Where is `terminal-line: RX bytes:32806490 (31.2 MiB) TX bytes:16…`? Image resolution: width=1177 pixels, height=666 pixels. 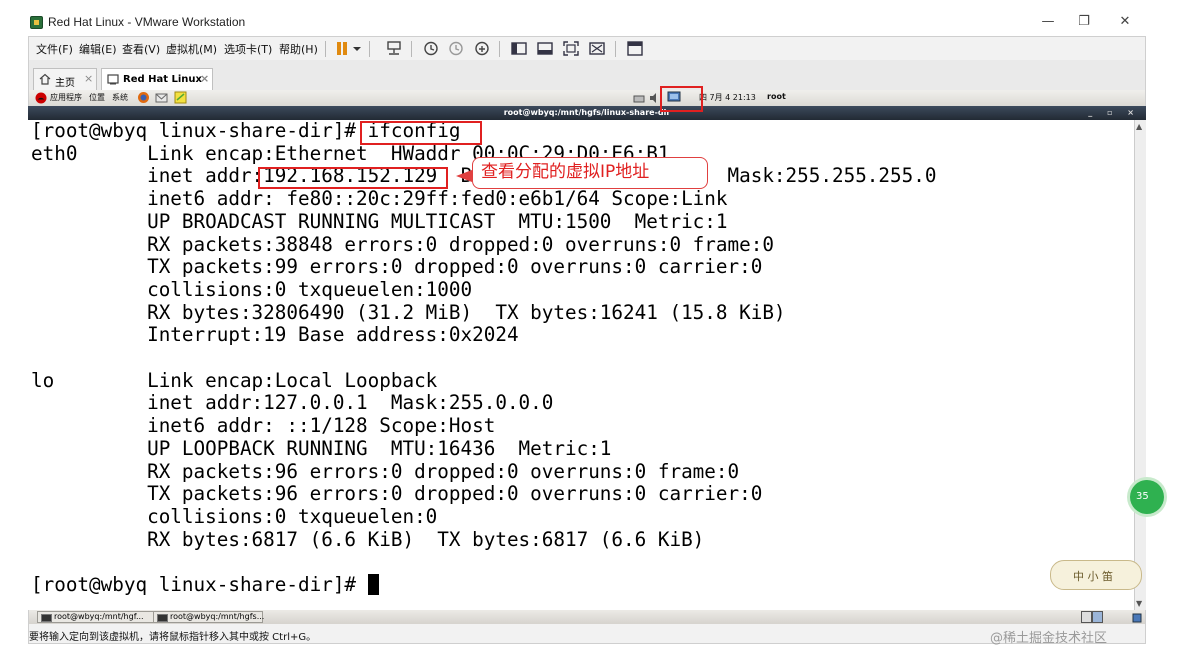 terminal-line: RX bytes:32806490 (31.2 MiB) TX bytes:16… is located at coordinates (408, 312).